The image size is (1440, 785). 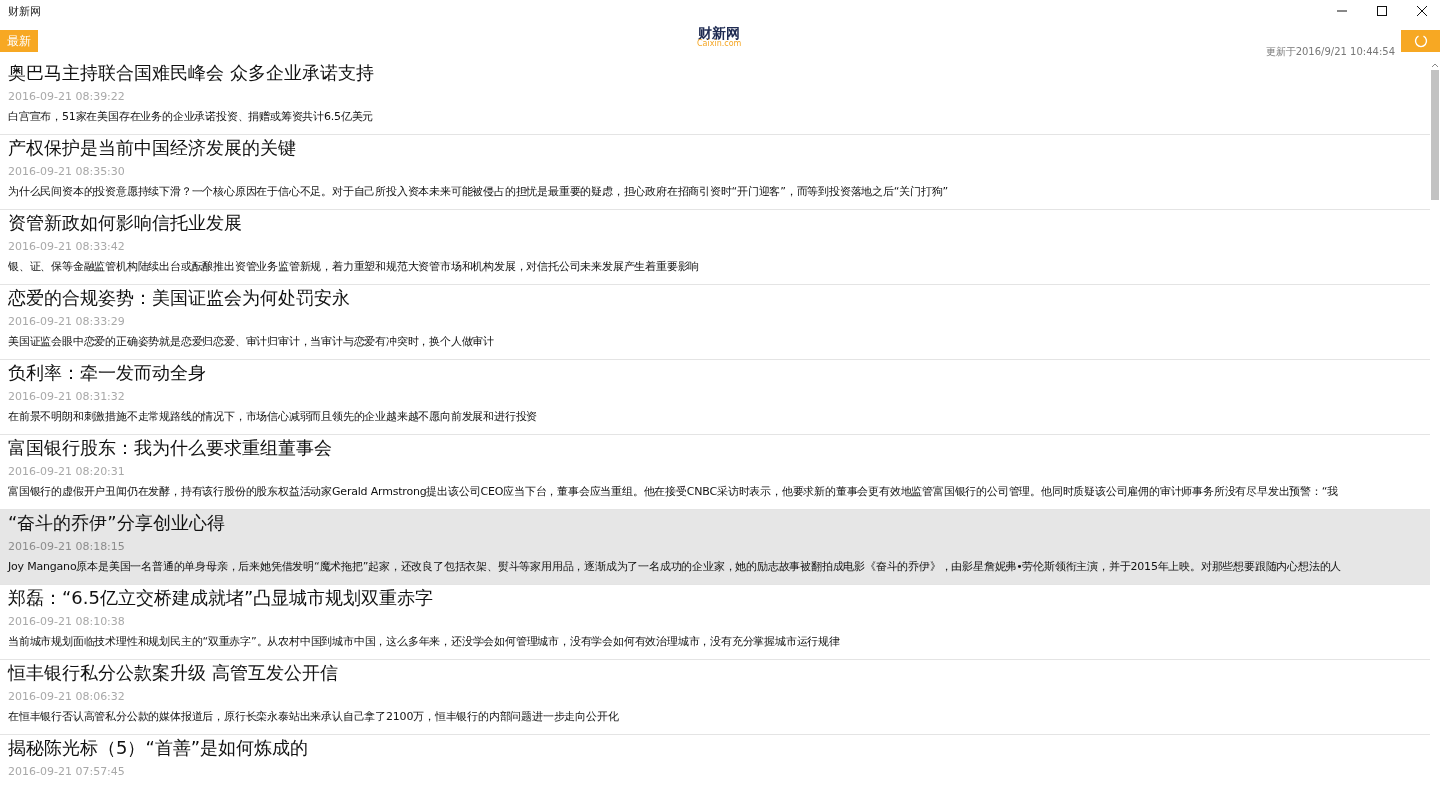 What do you see at coordinates (715, 397) in the screenshot?
I see `article-item: 负利率：牵一发而动全身 2016-09-21 08:31:32 在前景不明朗和刺激措施不走常规路线的情况下，市场信心减弱而且领先的企业越来越不愿向前发展和进行投资` at bounding box center [715, 397].